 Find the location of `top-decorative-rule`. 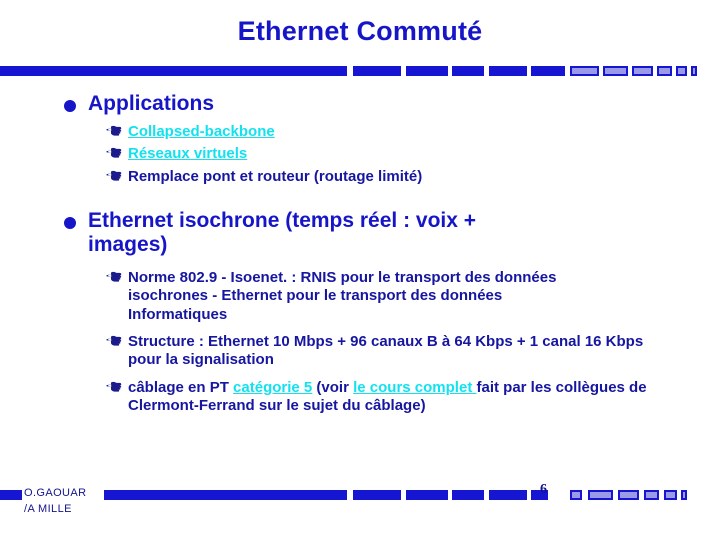

top-decorative-rule is located at coordinates (360, 71).